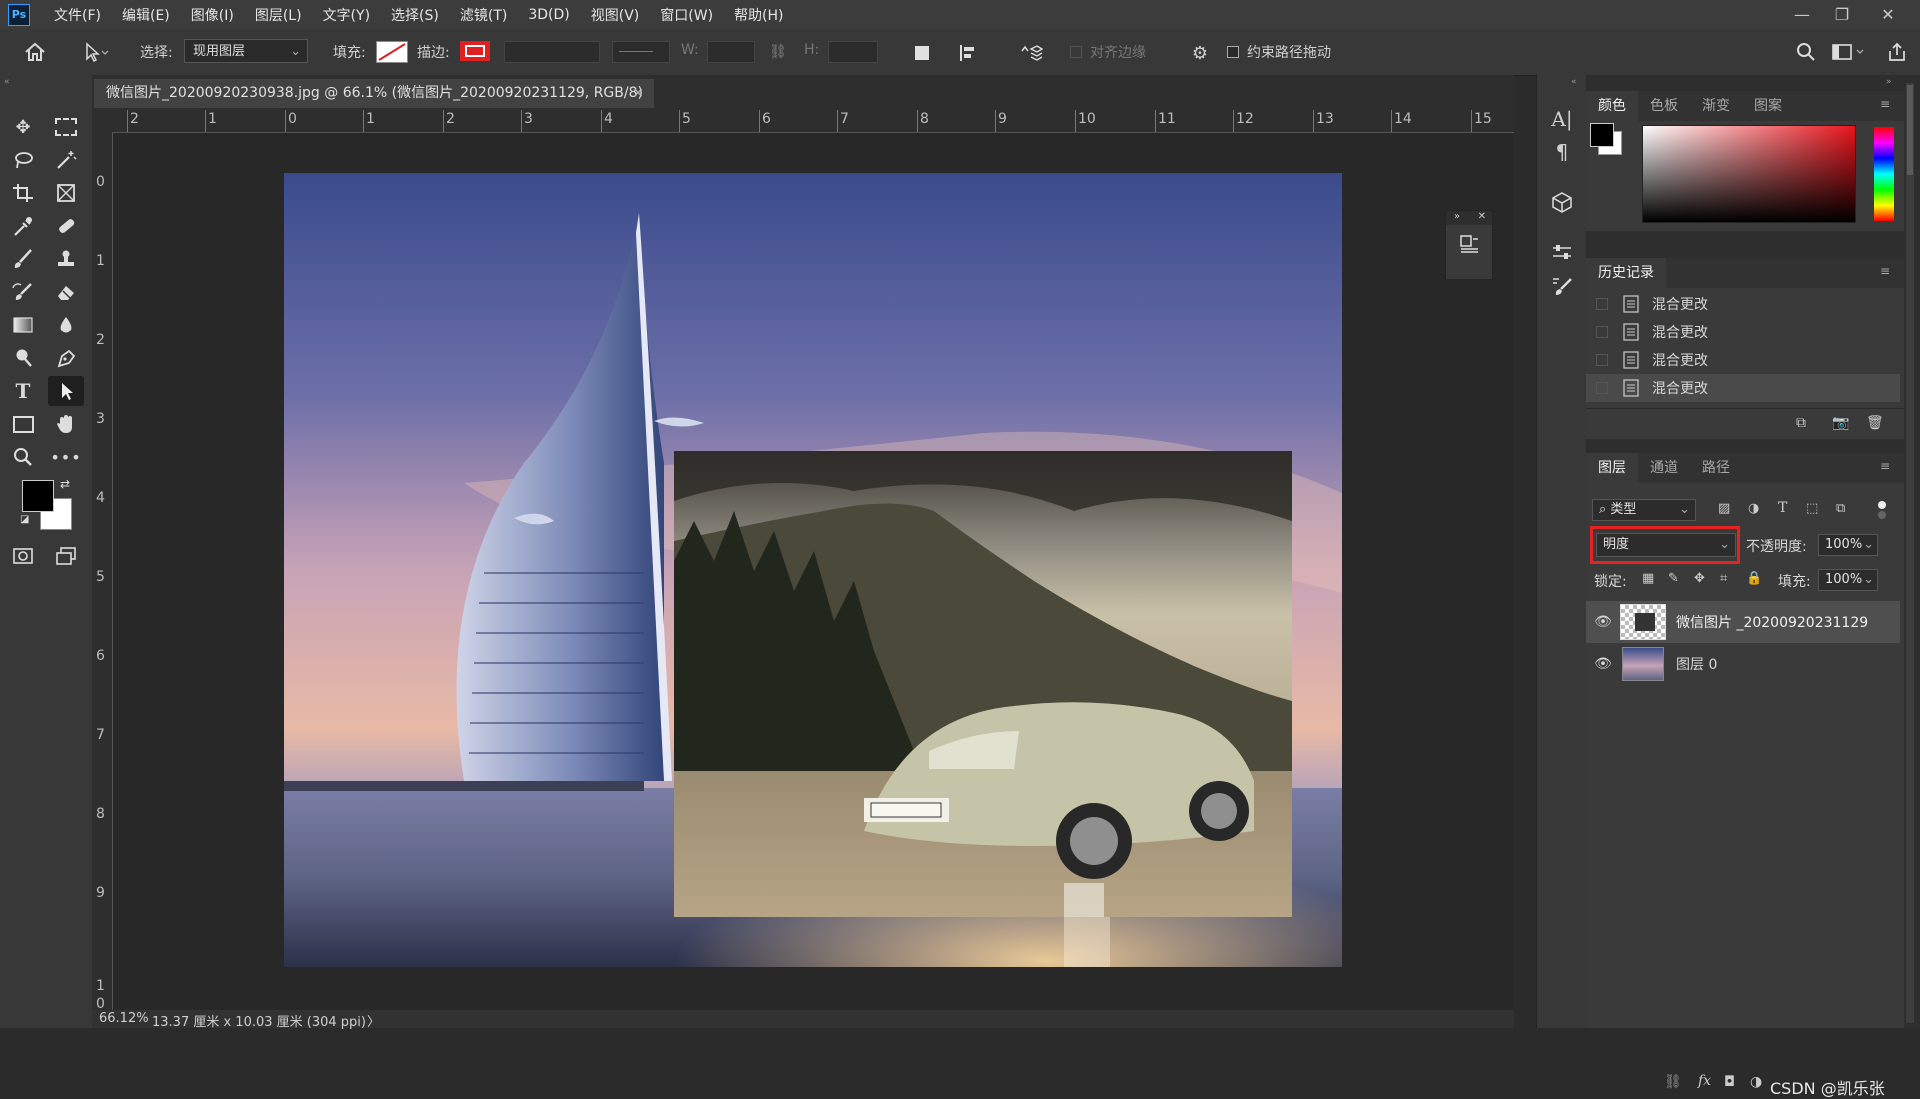 The height and width of the screenshot is (1099, 1920). What do you see at coordinates (1603, 664) in the screenshot?
I see `eye-icon: 👁` at bounding box center [1603, 664].